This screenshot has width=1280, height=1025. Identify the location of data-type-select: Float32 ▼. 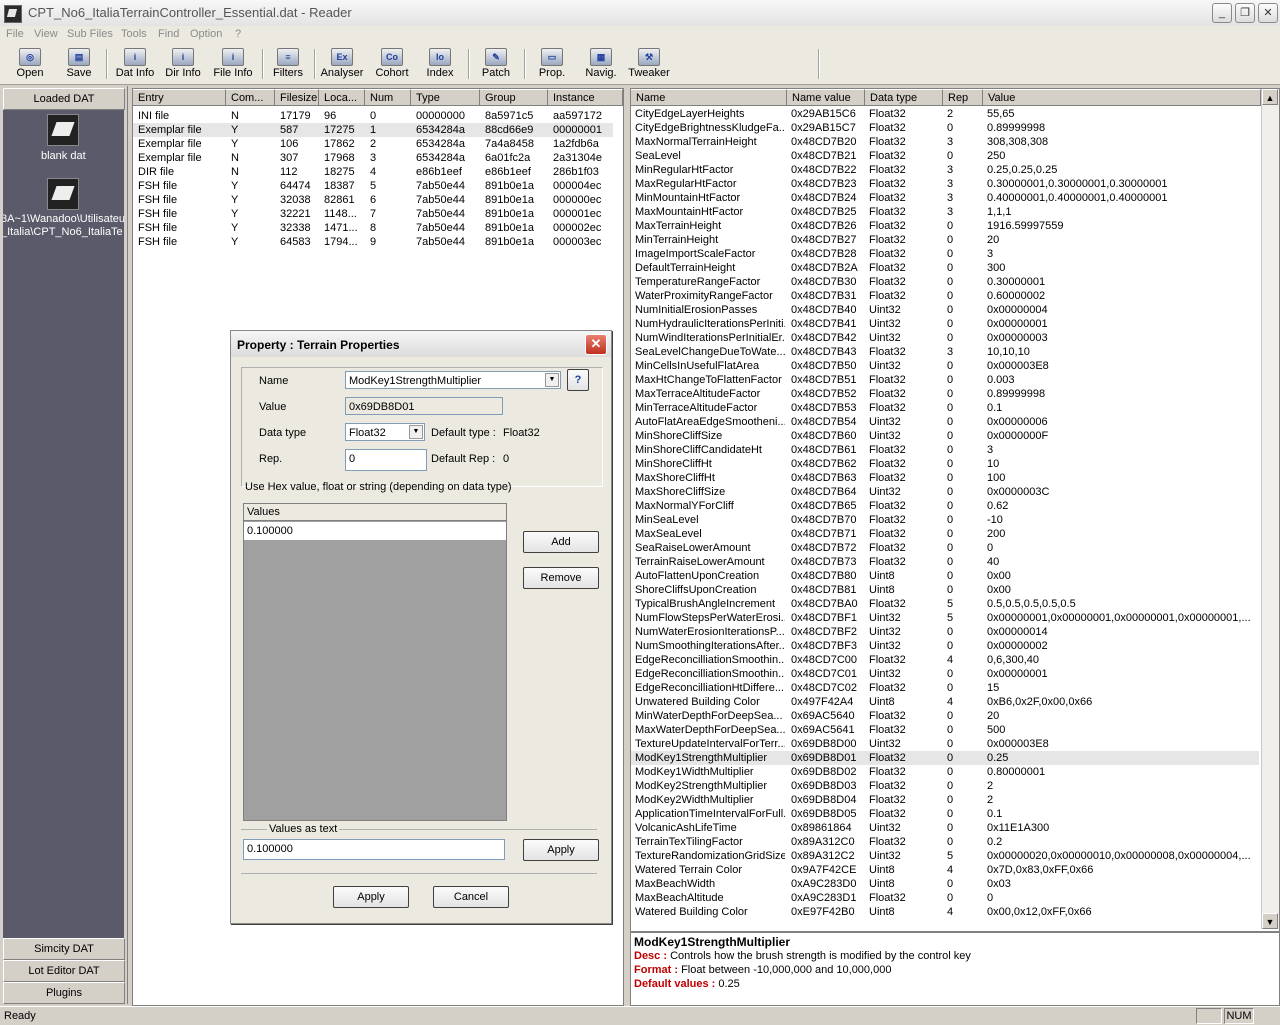
(385, 432).